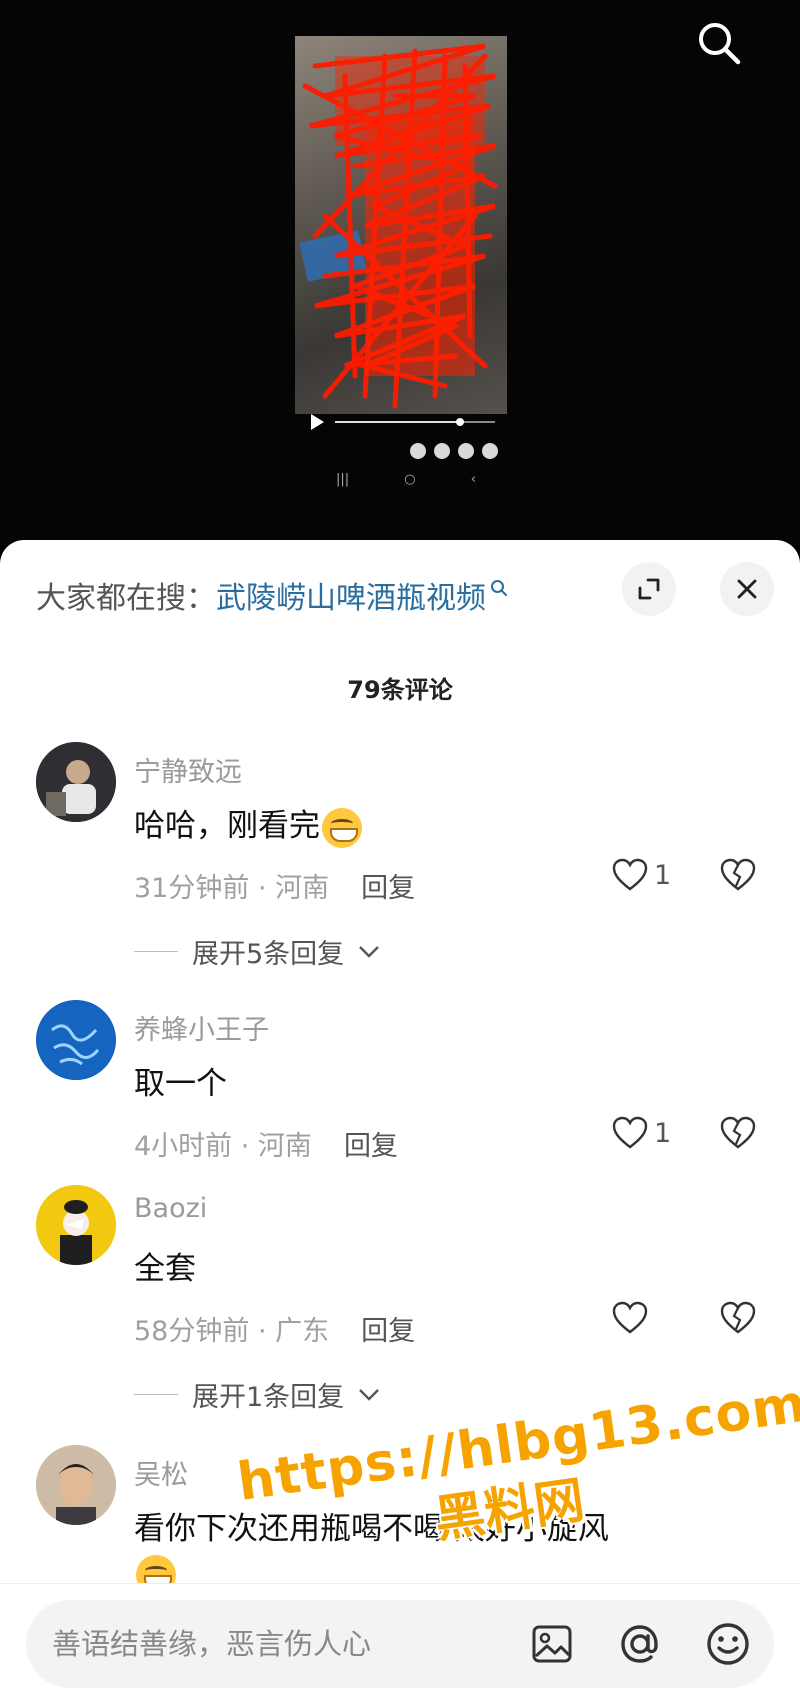 This screenshot has height=1703, width=800. Describe the element at coordinates (268, 954) in the screenshot. I see `expand-replies-label: 展开5条回复` at that location.